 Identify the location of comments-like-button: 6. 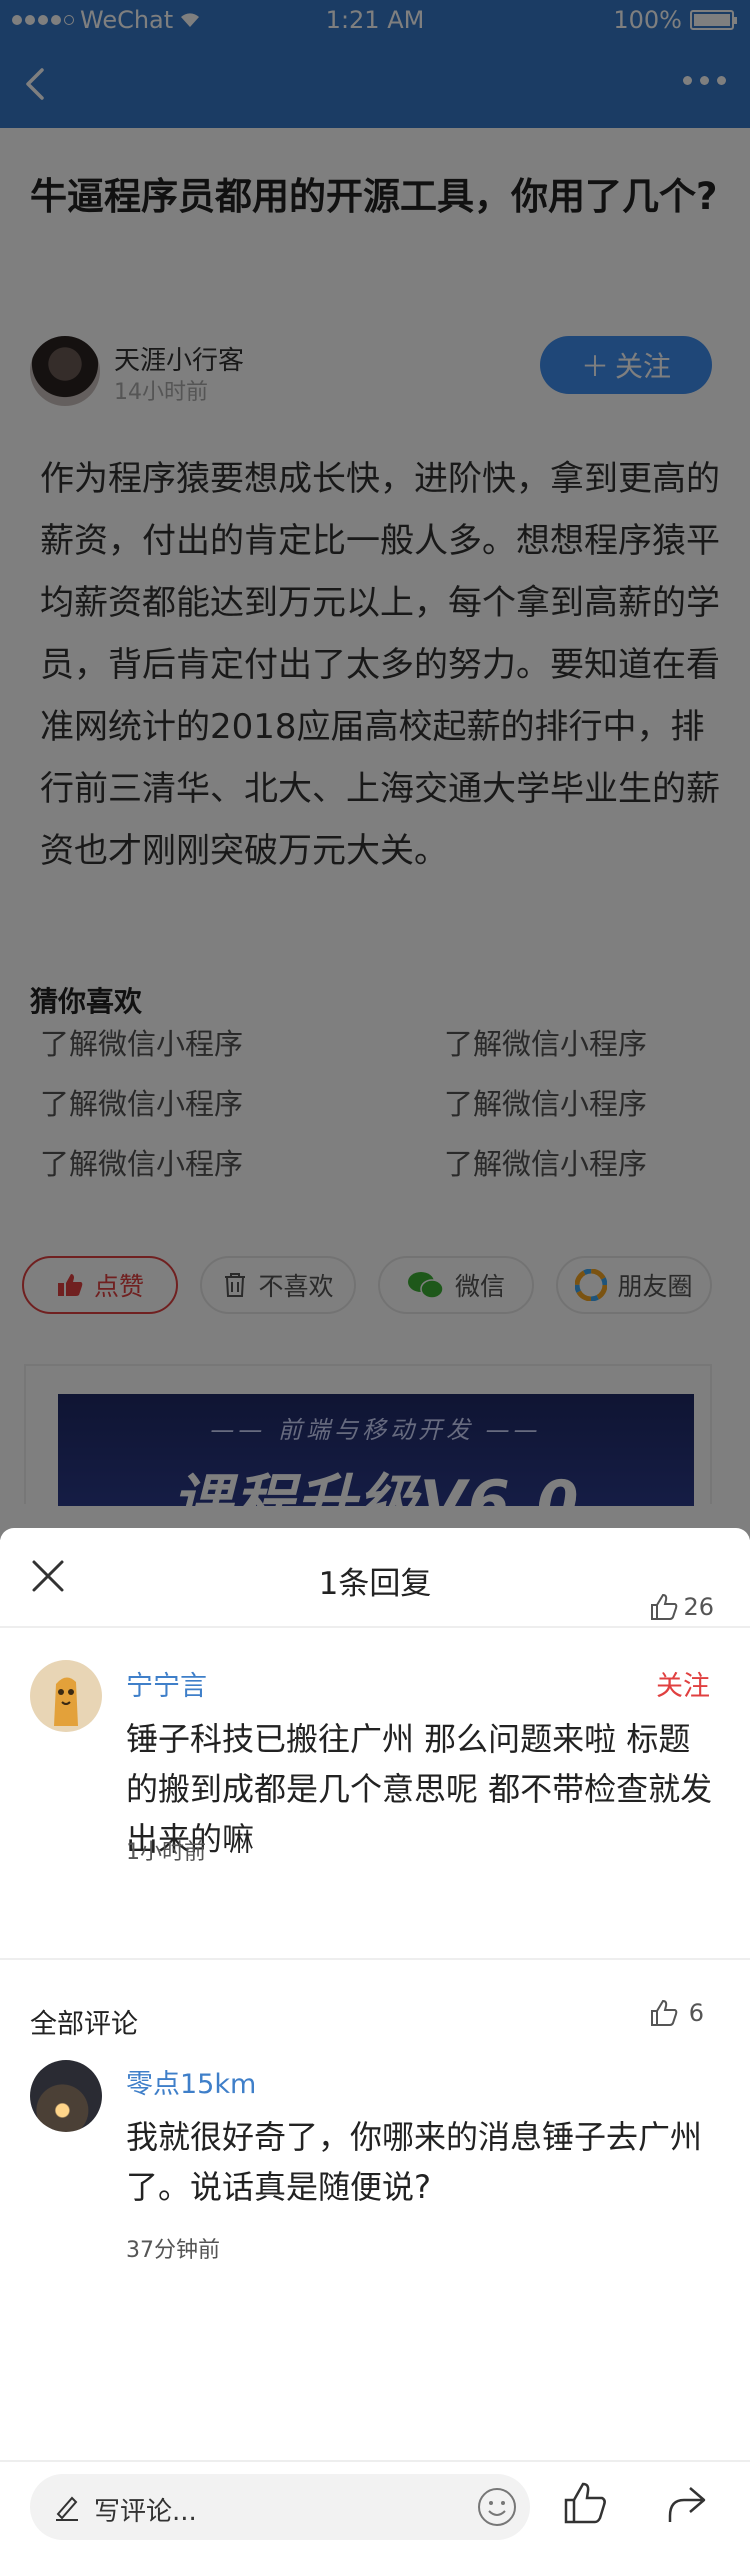
(676, 2013).